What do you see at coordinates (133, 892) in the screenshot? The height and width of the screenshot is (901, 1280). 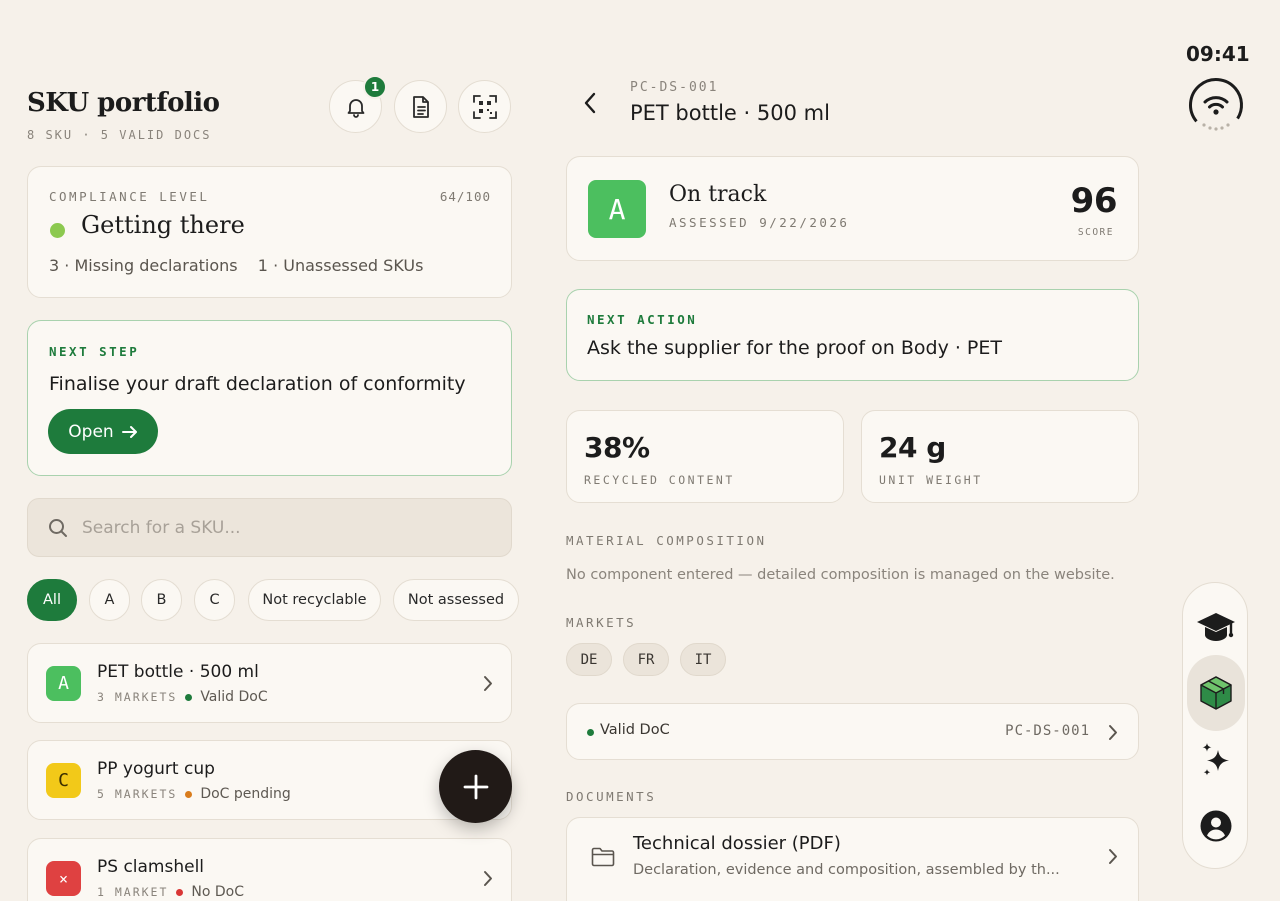 I see `sku-markets: 1 MARKET` at bounding box center [133, 892].